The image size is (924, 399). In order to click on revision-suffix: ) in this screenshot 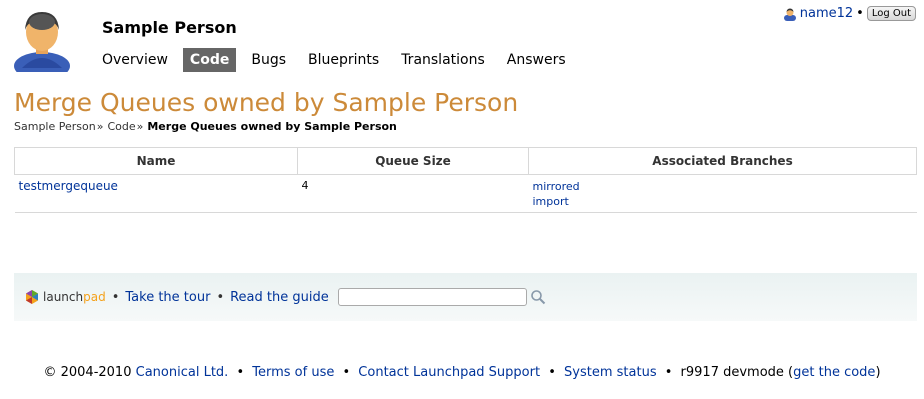, I will do `click(878, 372)`.